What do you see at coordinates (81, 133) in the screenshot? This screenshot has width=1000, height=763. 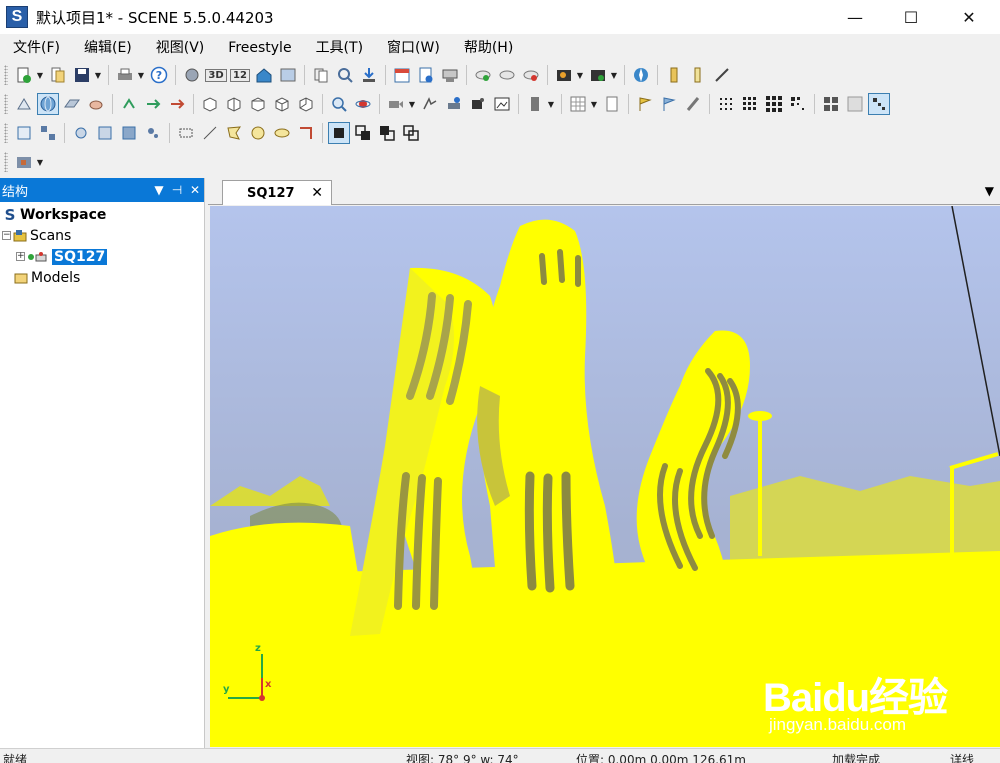 I see `brush-select-button` at bounding box center [81, 133].